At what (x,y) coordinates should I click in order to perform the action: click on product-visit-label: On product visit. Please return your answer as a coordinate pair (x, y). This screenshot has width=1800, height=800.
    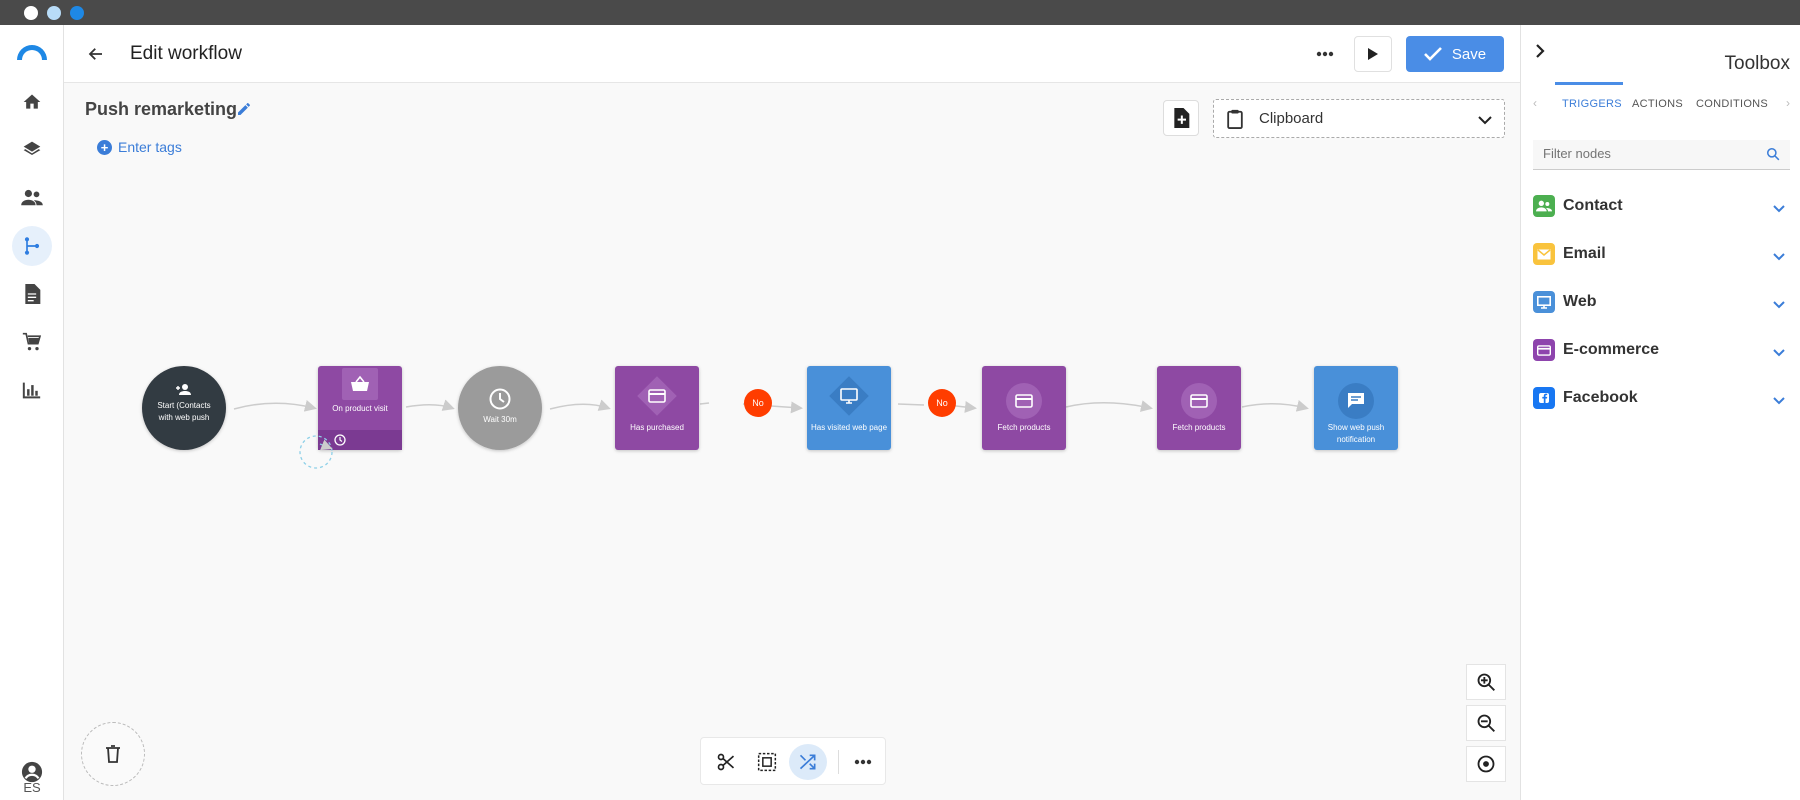
    Looking at the image, I should click on (360, 408).